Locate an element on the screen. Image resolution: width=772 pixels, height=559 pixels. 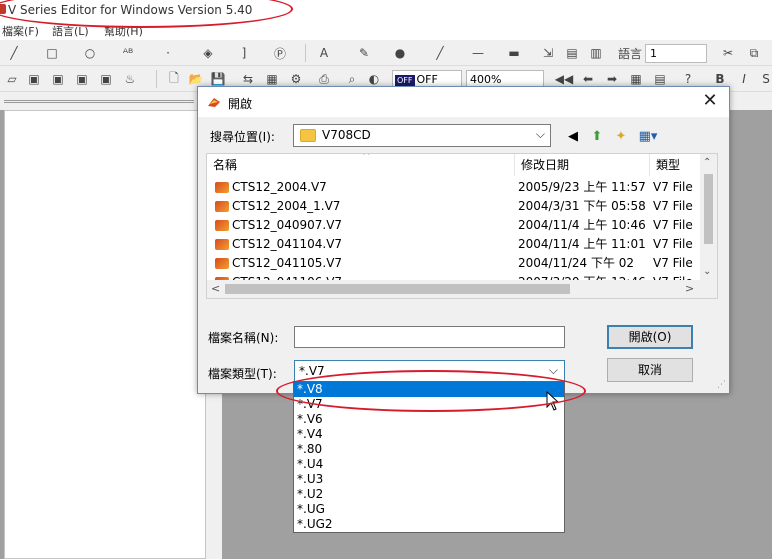
open-file-icon: 📂 is located at coordinates (196, 79).